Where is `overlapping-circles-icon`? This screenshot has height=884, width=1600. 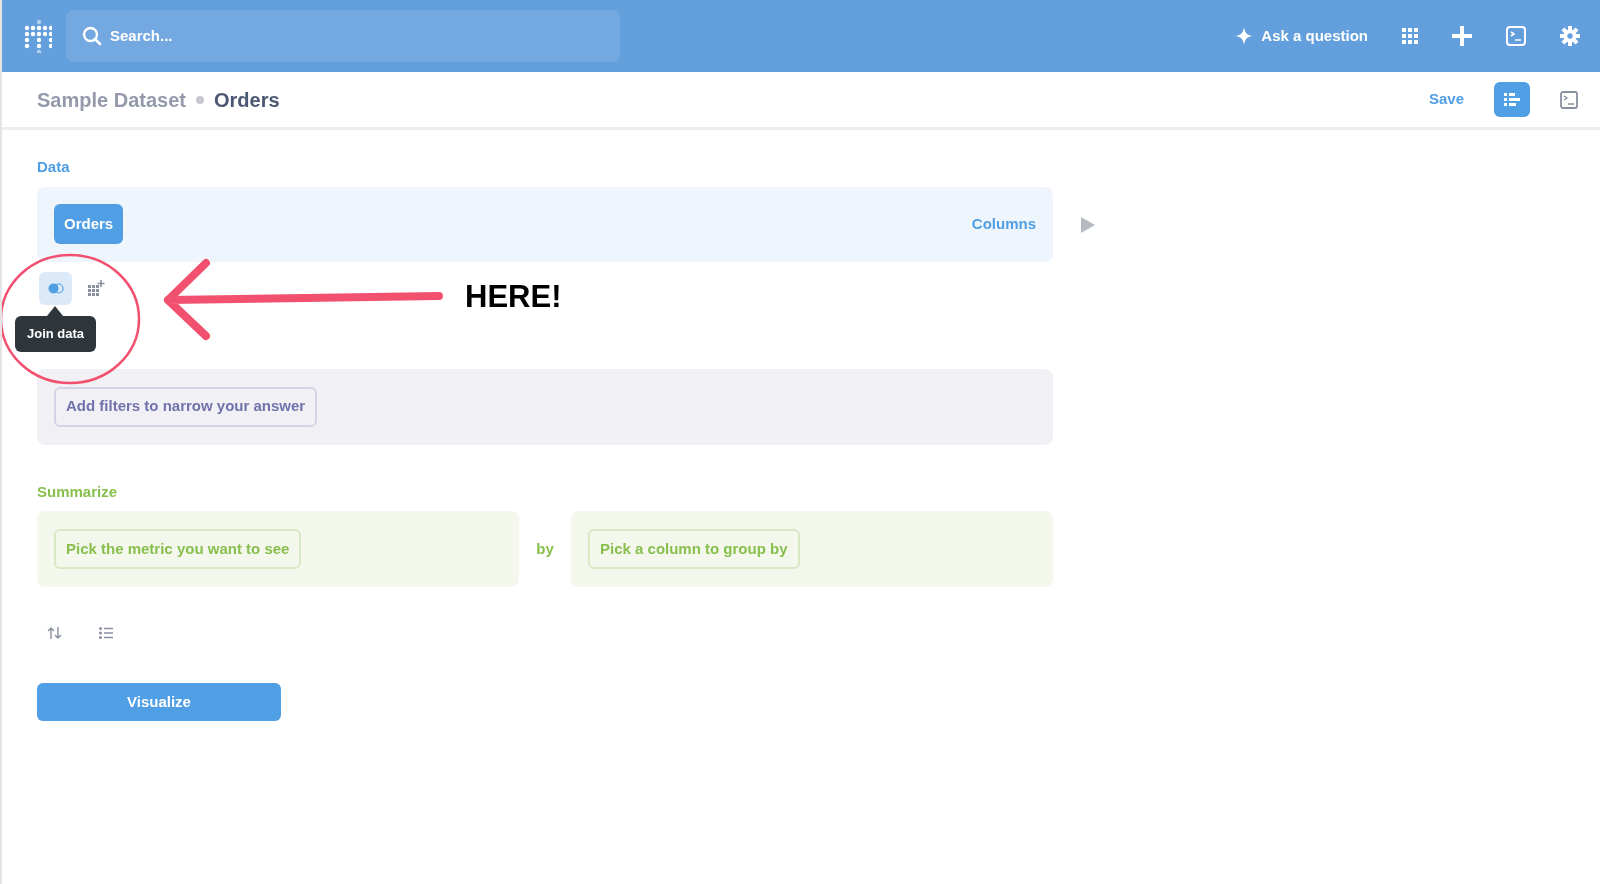
overlapping-circles-icon is located at coordinates (55, 288).